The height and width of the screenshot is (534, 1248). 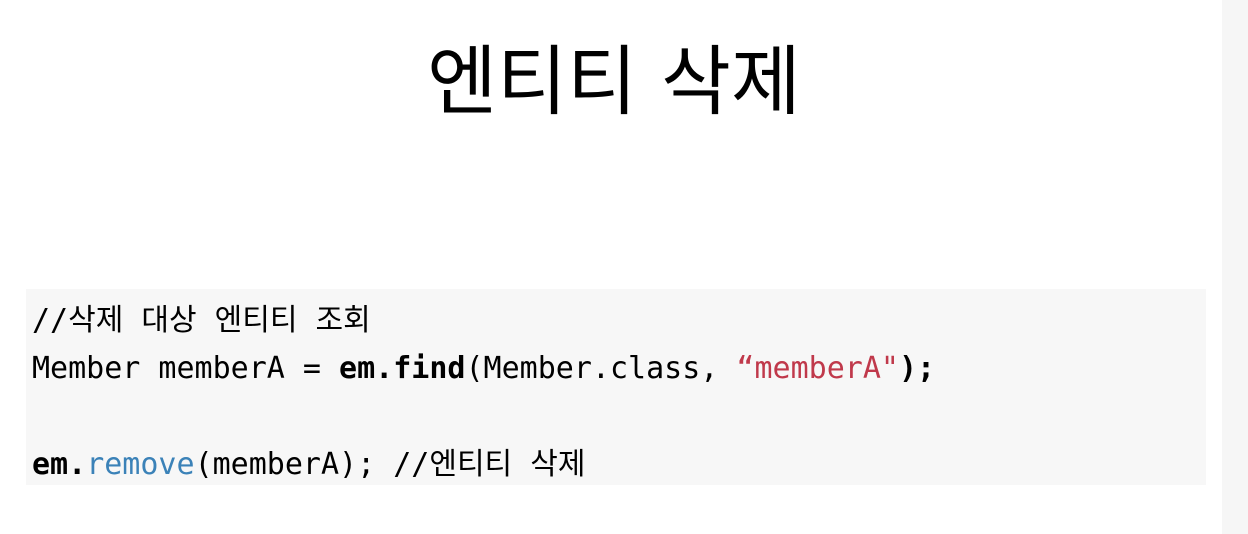 What do you see at coordinates (201, 320) in the screenshot?
I see `code-comment: //삭제 대상 엔티티 조회` at bounding box center [201, 320].